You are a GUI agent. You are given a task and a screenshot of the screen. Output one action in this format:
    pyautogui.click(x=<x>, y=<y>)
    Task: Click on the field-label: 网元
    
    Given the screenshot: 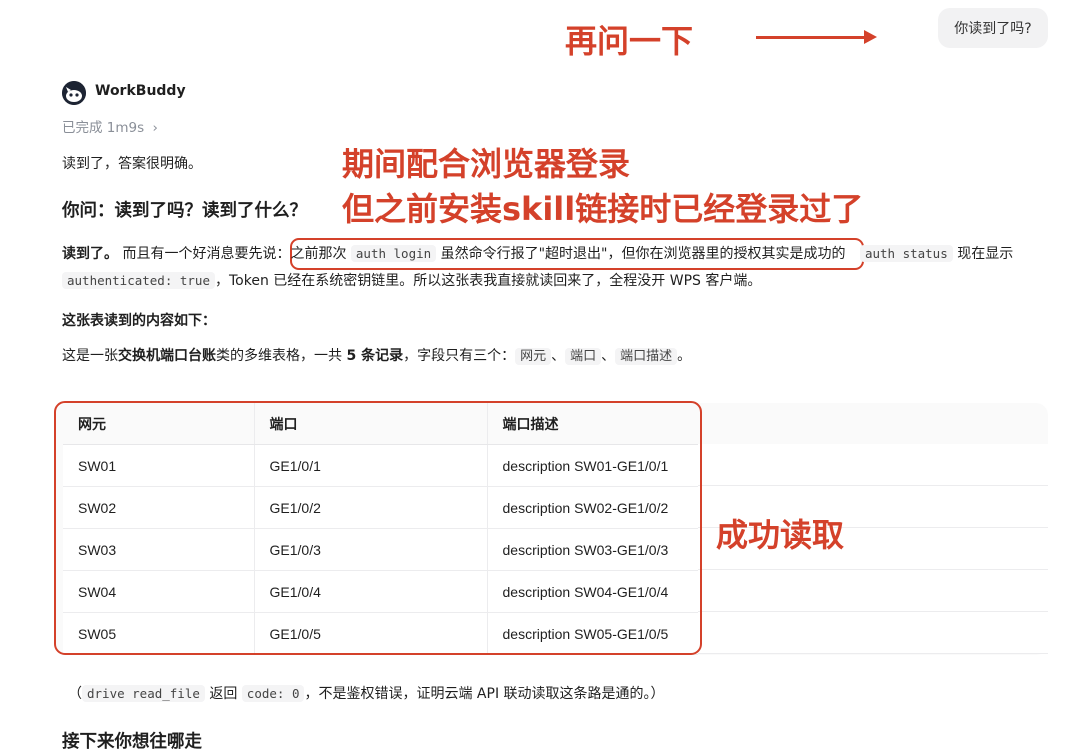 What is the action you would take?
    pyautogui.click(x=533, y=356)
    